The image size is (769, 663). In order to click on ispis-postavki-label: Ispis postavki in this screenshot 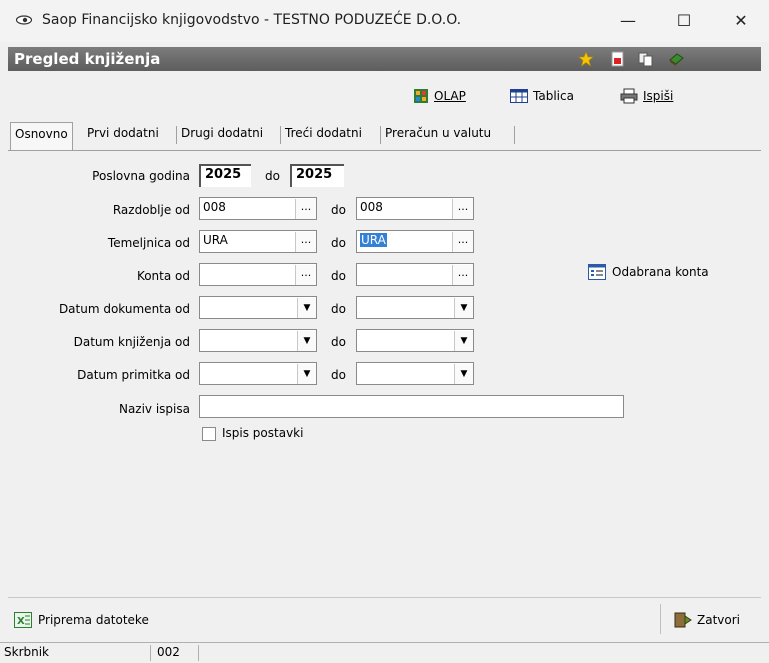, I will do `click(263, 433)`.